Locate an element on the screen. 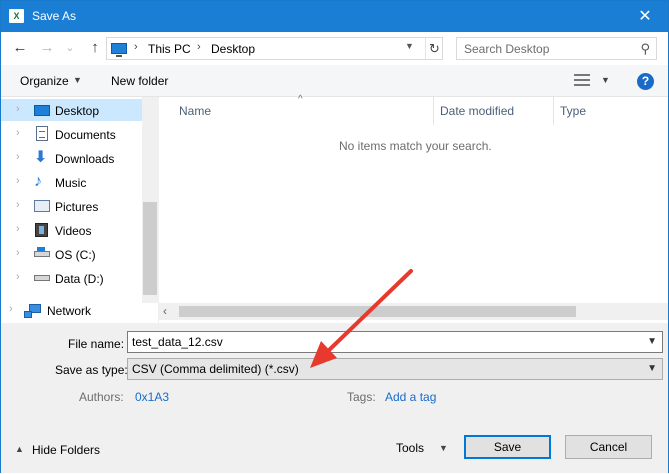 The width and height of the screenshot is (669, 474). sidebar-item-label: Data (D:) is located at coordinates (79, 279).